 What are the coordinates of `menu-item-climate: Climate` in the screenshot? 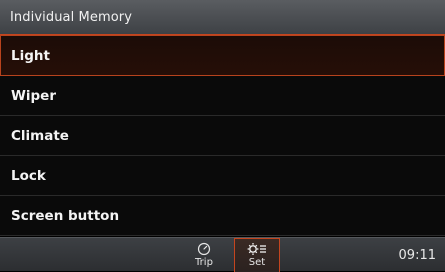 It's located at (222, 136).